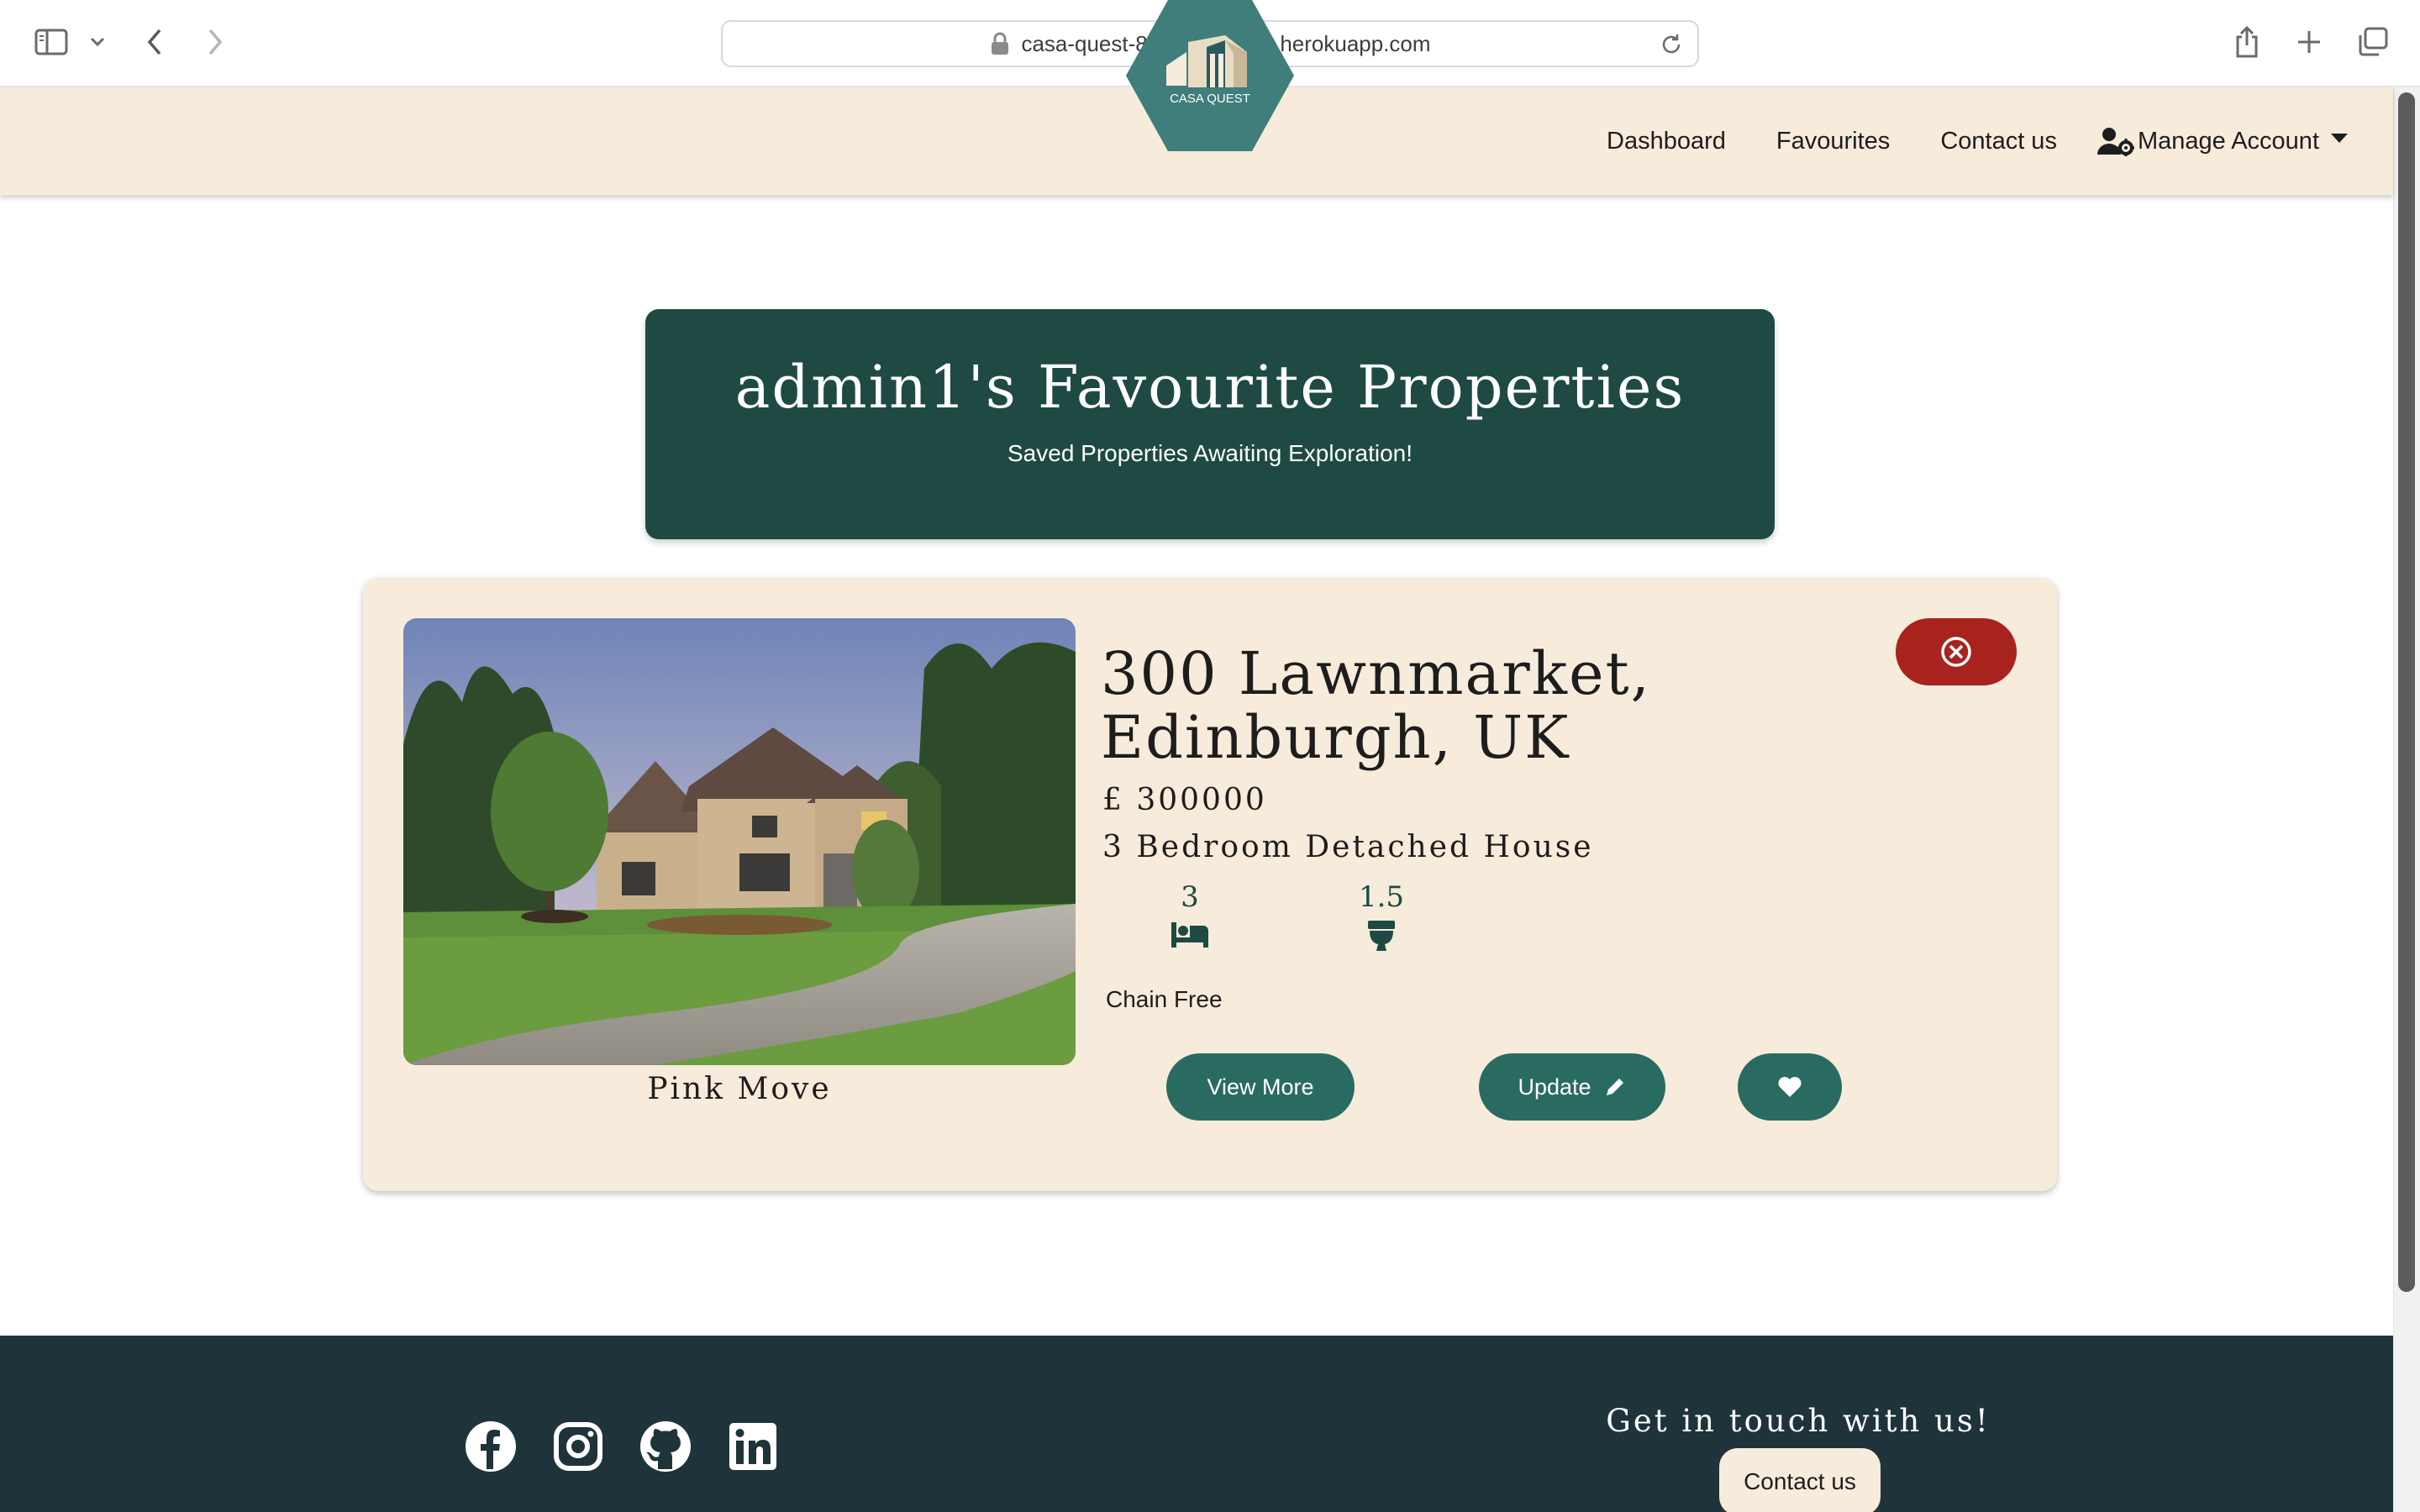 This screenshot has height=1512, width=2420. What do you see at coordinates (1799, 1421) in the screenshot?
I see `footer-heading: Get in touch with us!` at bounding box center [1799, 1421].